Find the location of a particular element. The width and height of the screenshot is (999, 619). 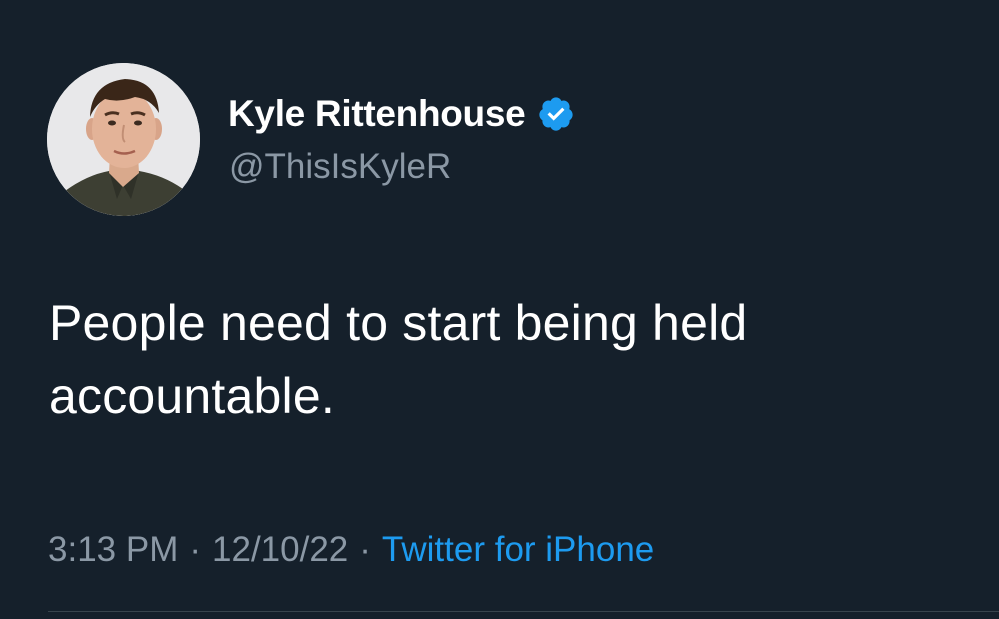

author-name-row: Kyle Rittenhouse is located at coordinates (401, 114).